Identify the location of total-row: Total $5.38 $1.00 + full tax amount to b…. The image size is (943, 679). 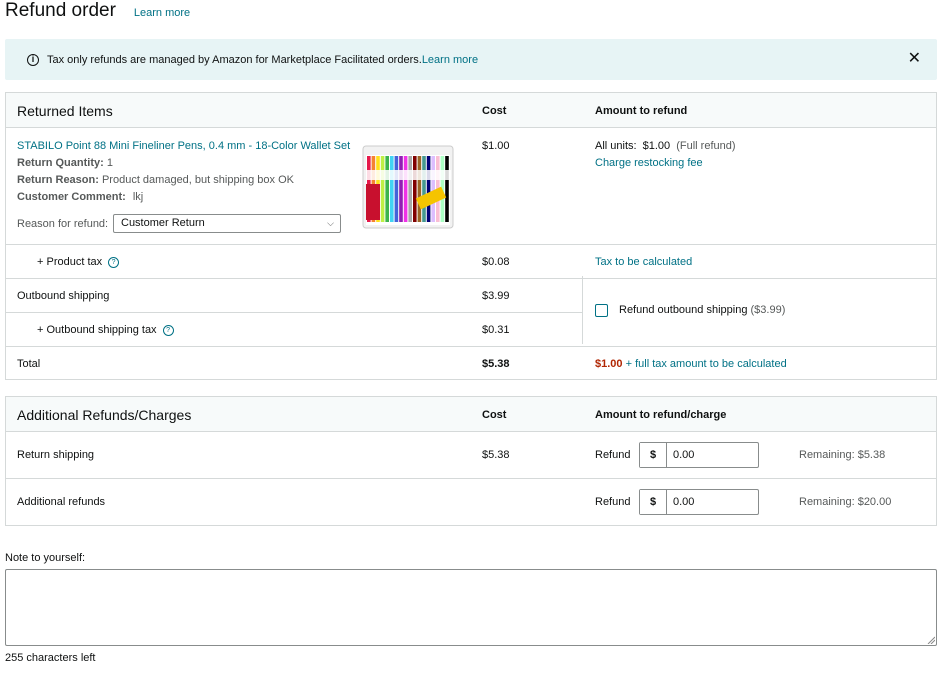
(471, 363).